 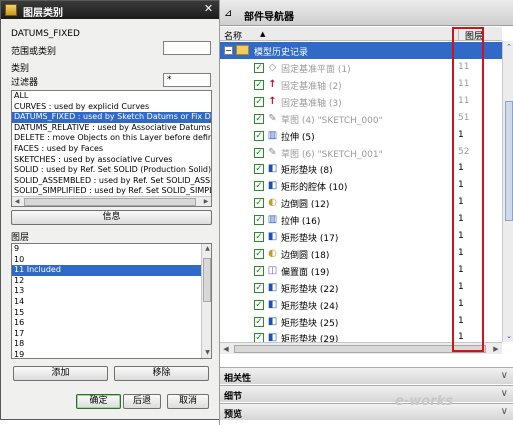 I want to click on section-preview: 预览 ∨, so click(x=366, y=411).